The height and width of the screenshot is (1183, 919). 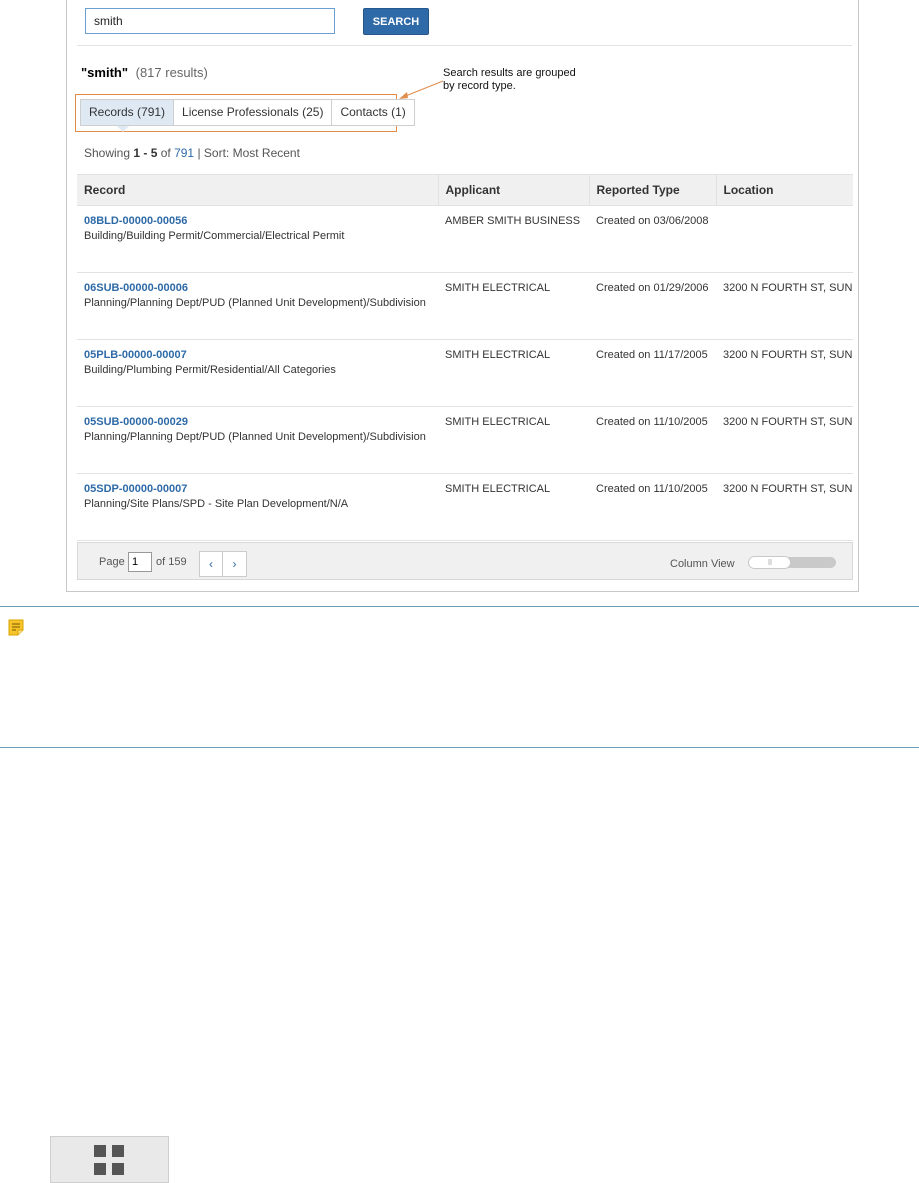 I want to click on reported-type-cell: Created on 11/17/2005, so click(x=652, y=373).